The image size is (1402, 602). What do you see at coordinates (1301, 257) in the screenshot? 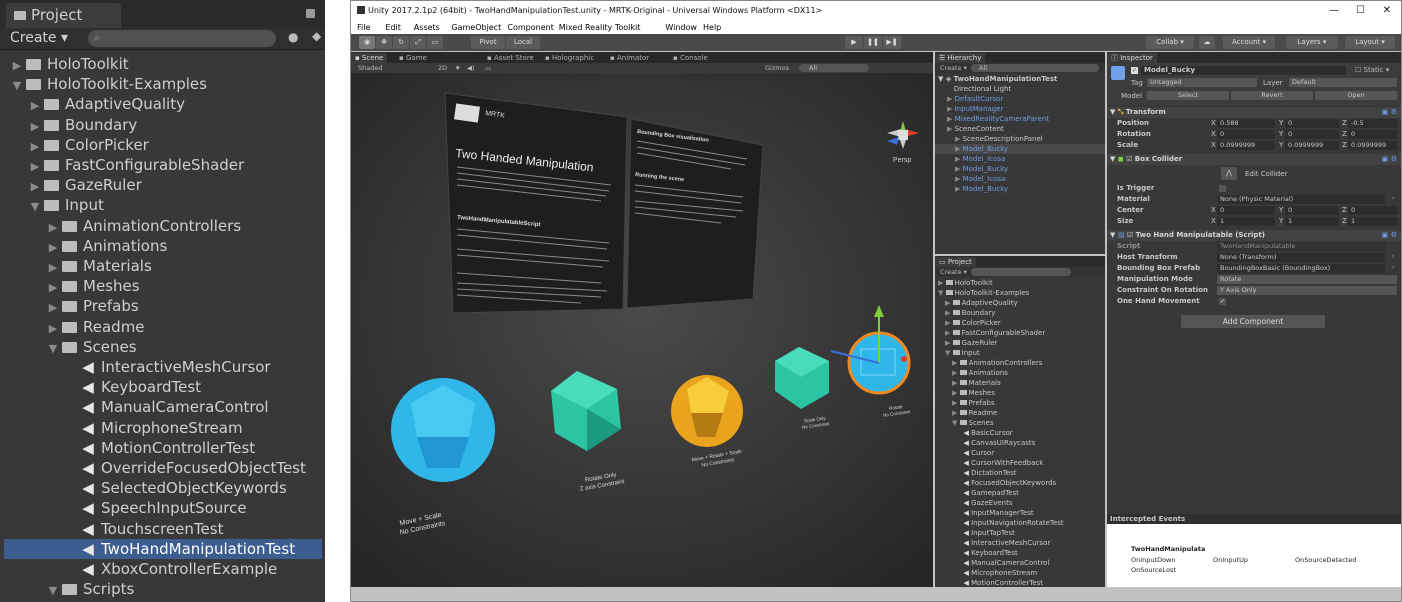
I see `host-transform-field: None (Transform)` at bounding box center [1301, 257].